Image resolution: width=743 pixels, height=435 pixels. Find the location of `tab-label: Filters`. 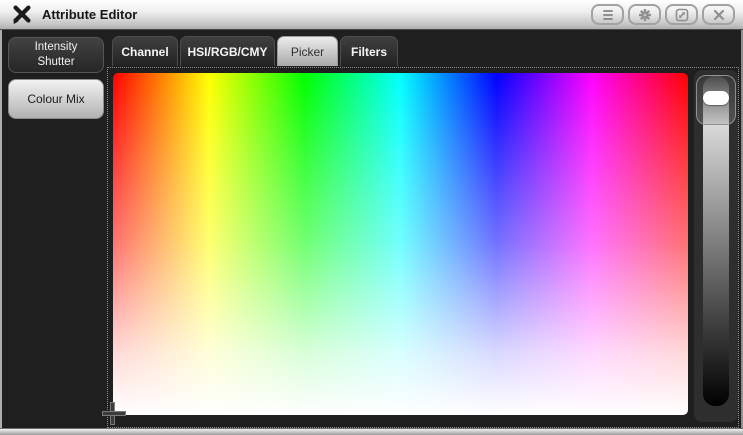

tab-label: Filters is located at coordinates (368, 51).